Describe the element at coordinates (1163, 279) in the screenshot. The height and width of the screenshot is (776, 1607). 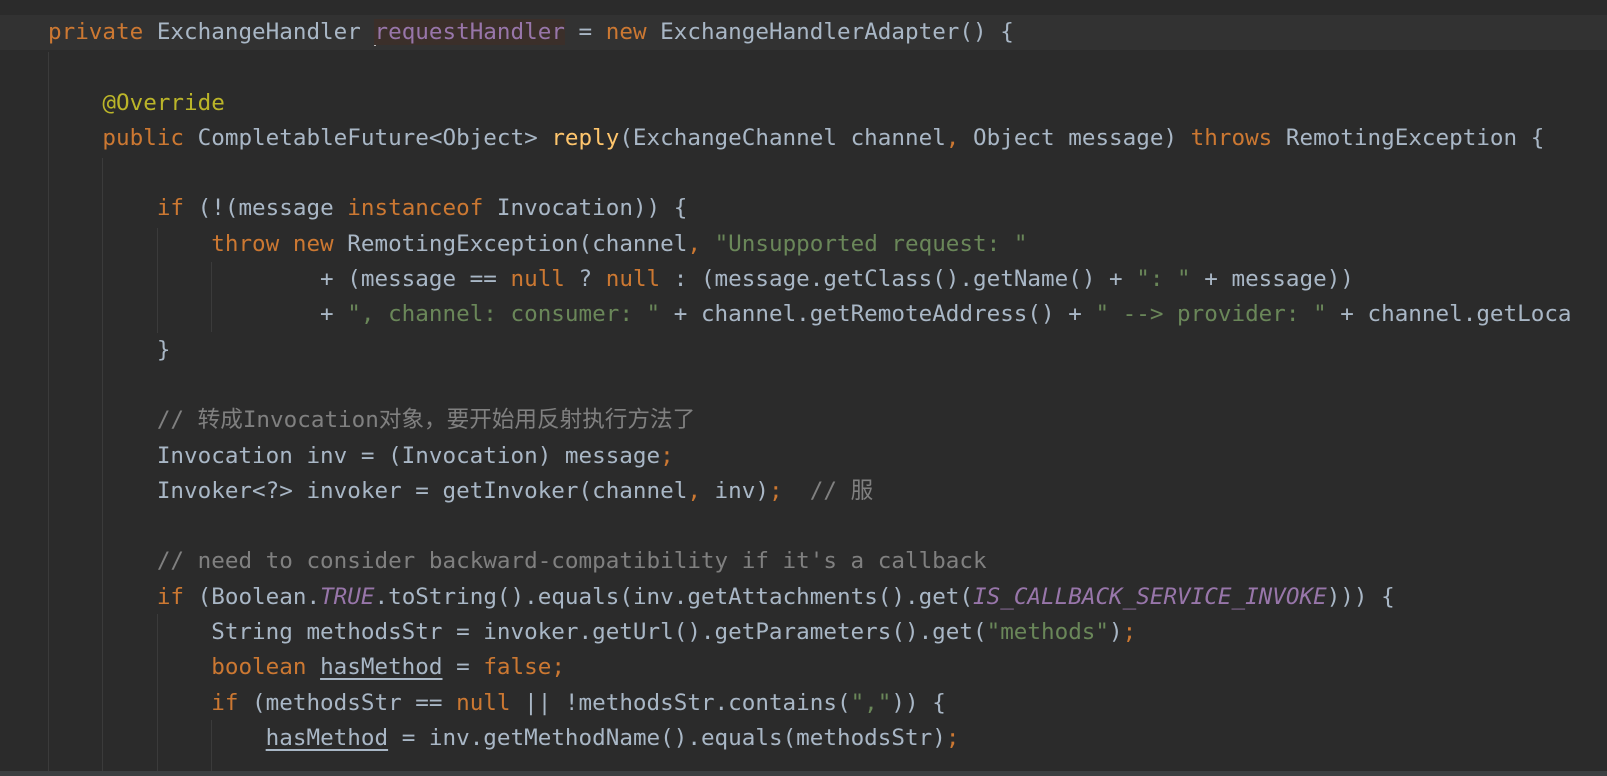
I see `code-token: "` at that location.